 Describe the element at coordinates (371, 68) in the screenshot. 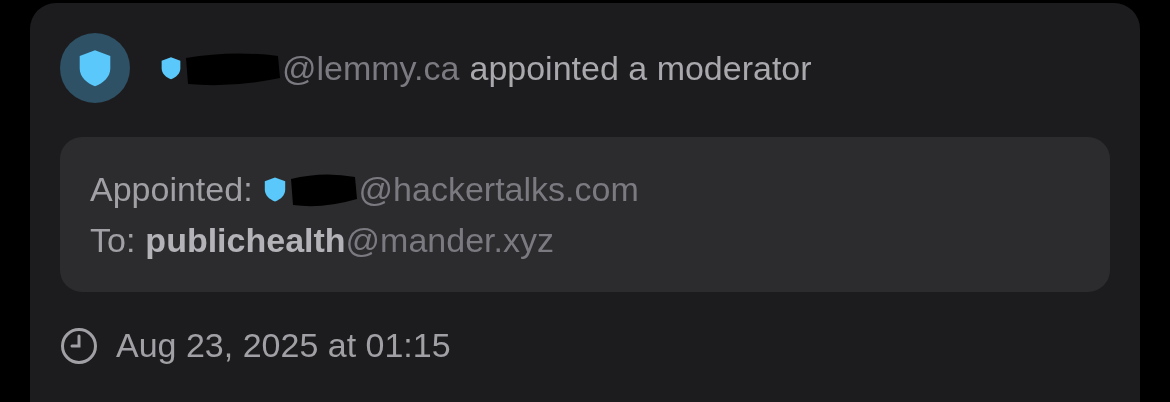

I see `user-domain: @lemmy.ca` at that location.